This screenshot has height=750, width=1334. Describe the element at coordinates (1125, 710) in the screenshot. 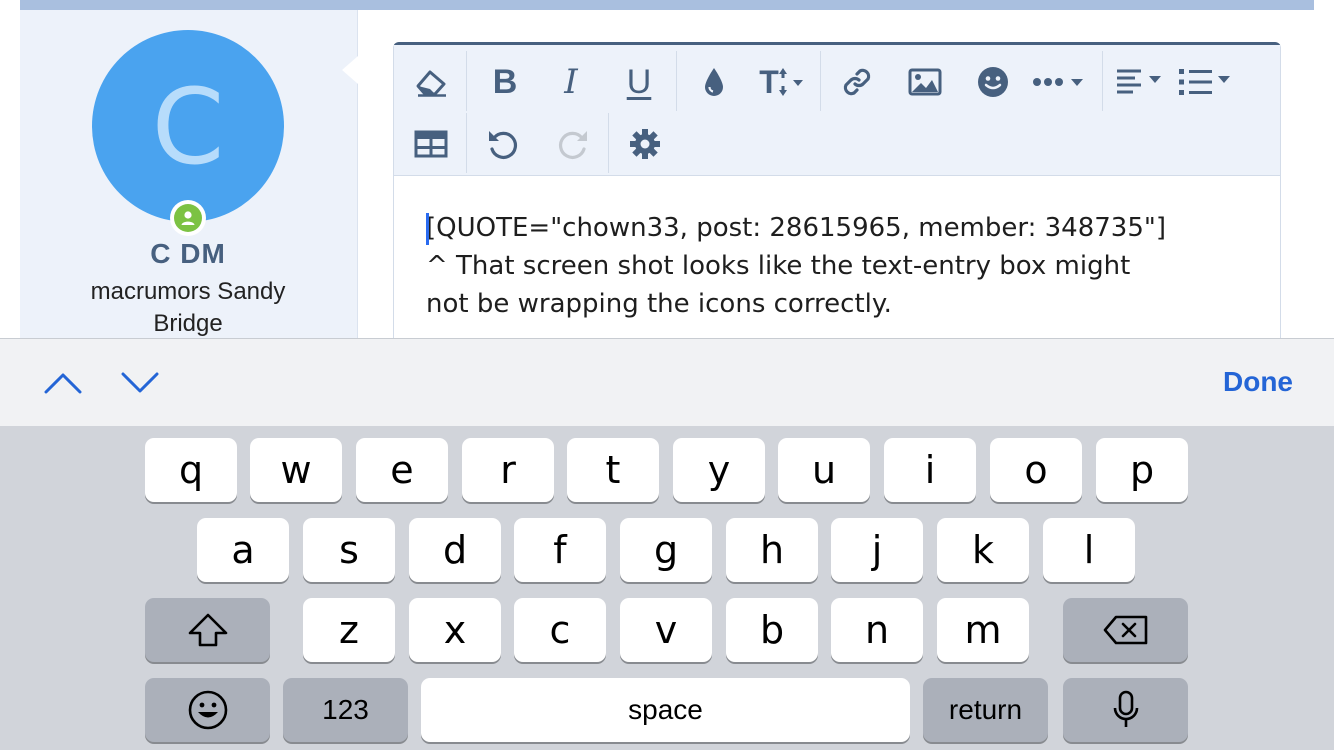

I see `dictation-key` at that location.